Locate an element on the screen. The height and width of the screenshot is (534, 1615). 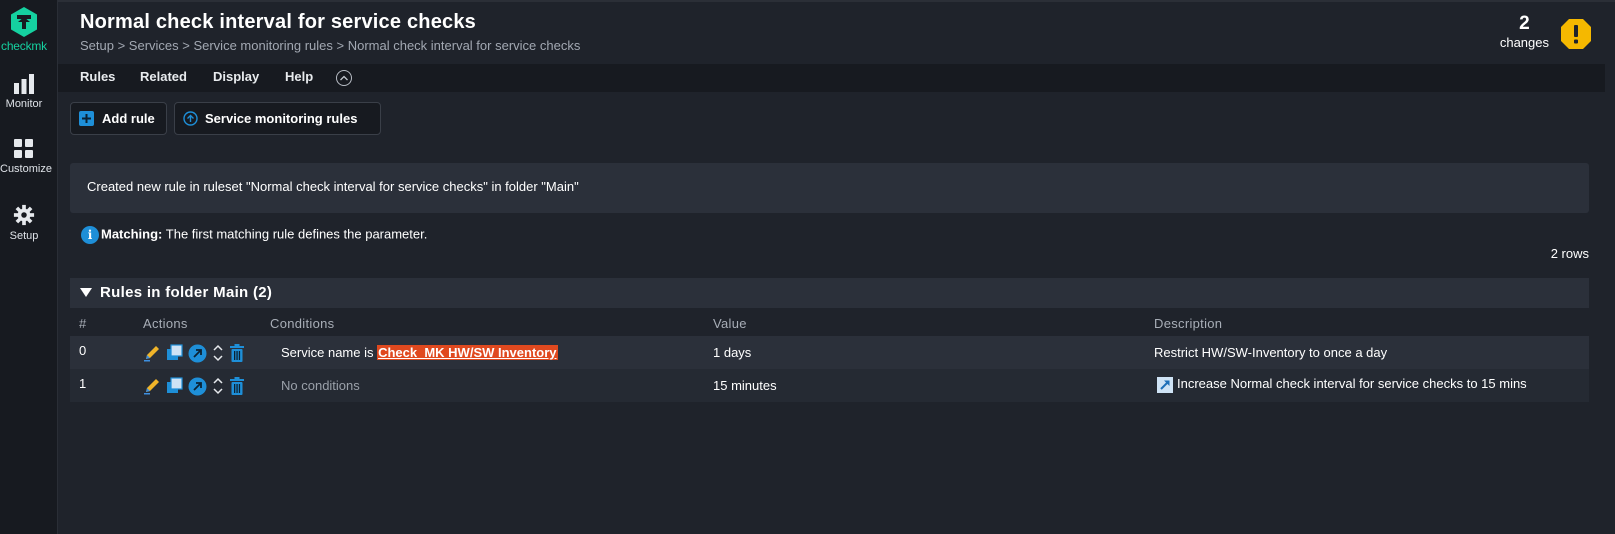
checkmk-logo-icon is located at coordinates (24, 22).